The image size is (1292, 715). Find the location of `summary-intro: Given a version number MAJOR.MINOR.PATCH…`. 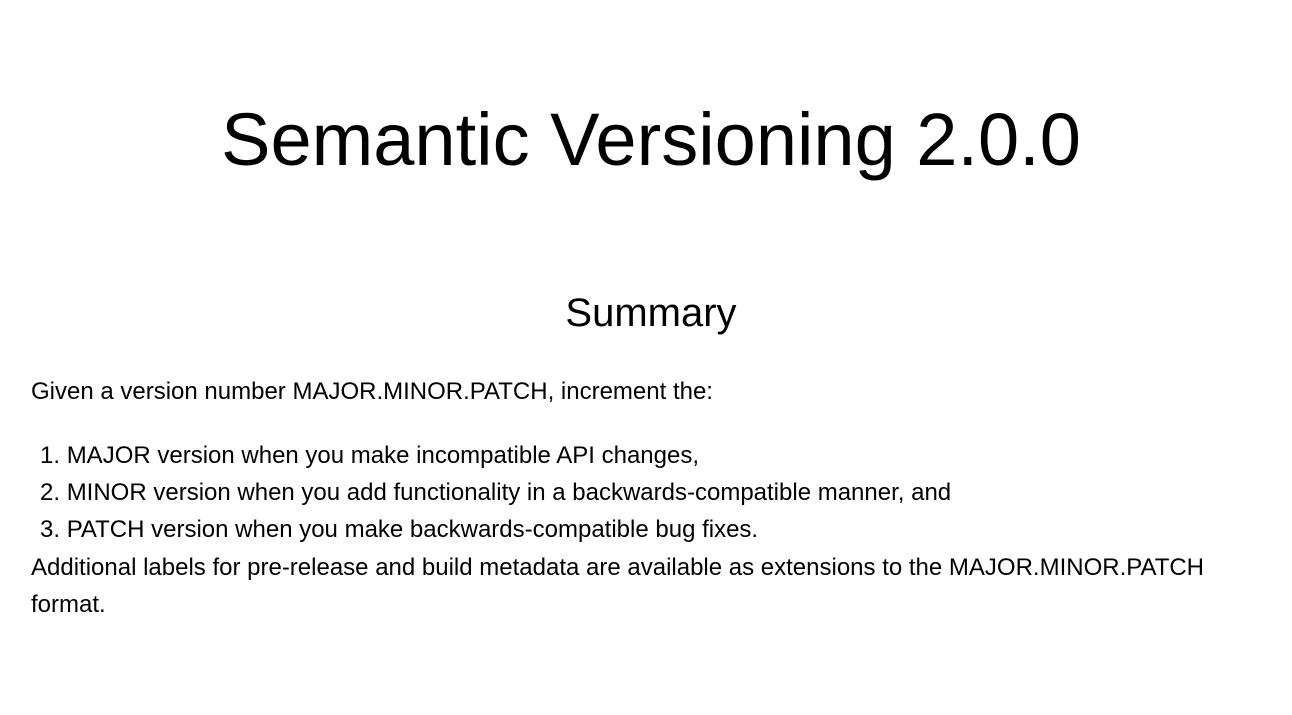

summary-intro: Given a version number MAJOR.MINOR.PATCH… is located at coordinates (372, 391).